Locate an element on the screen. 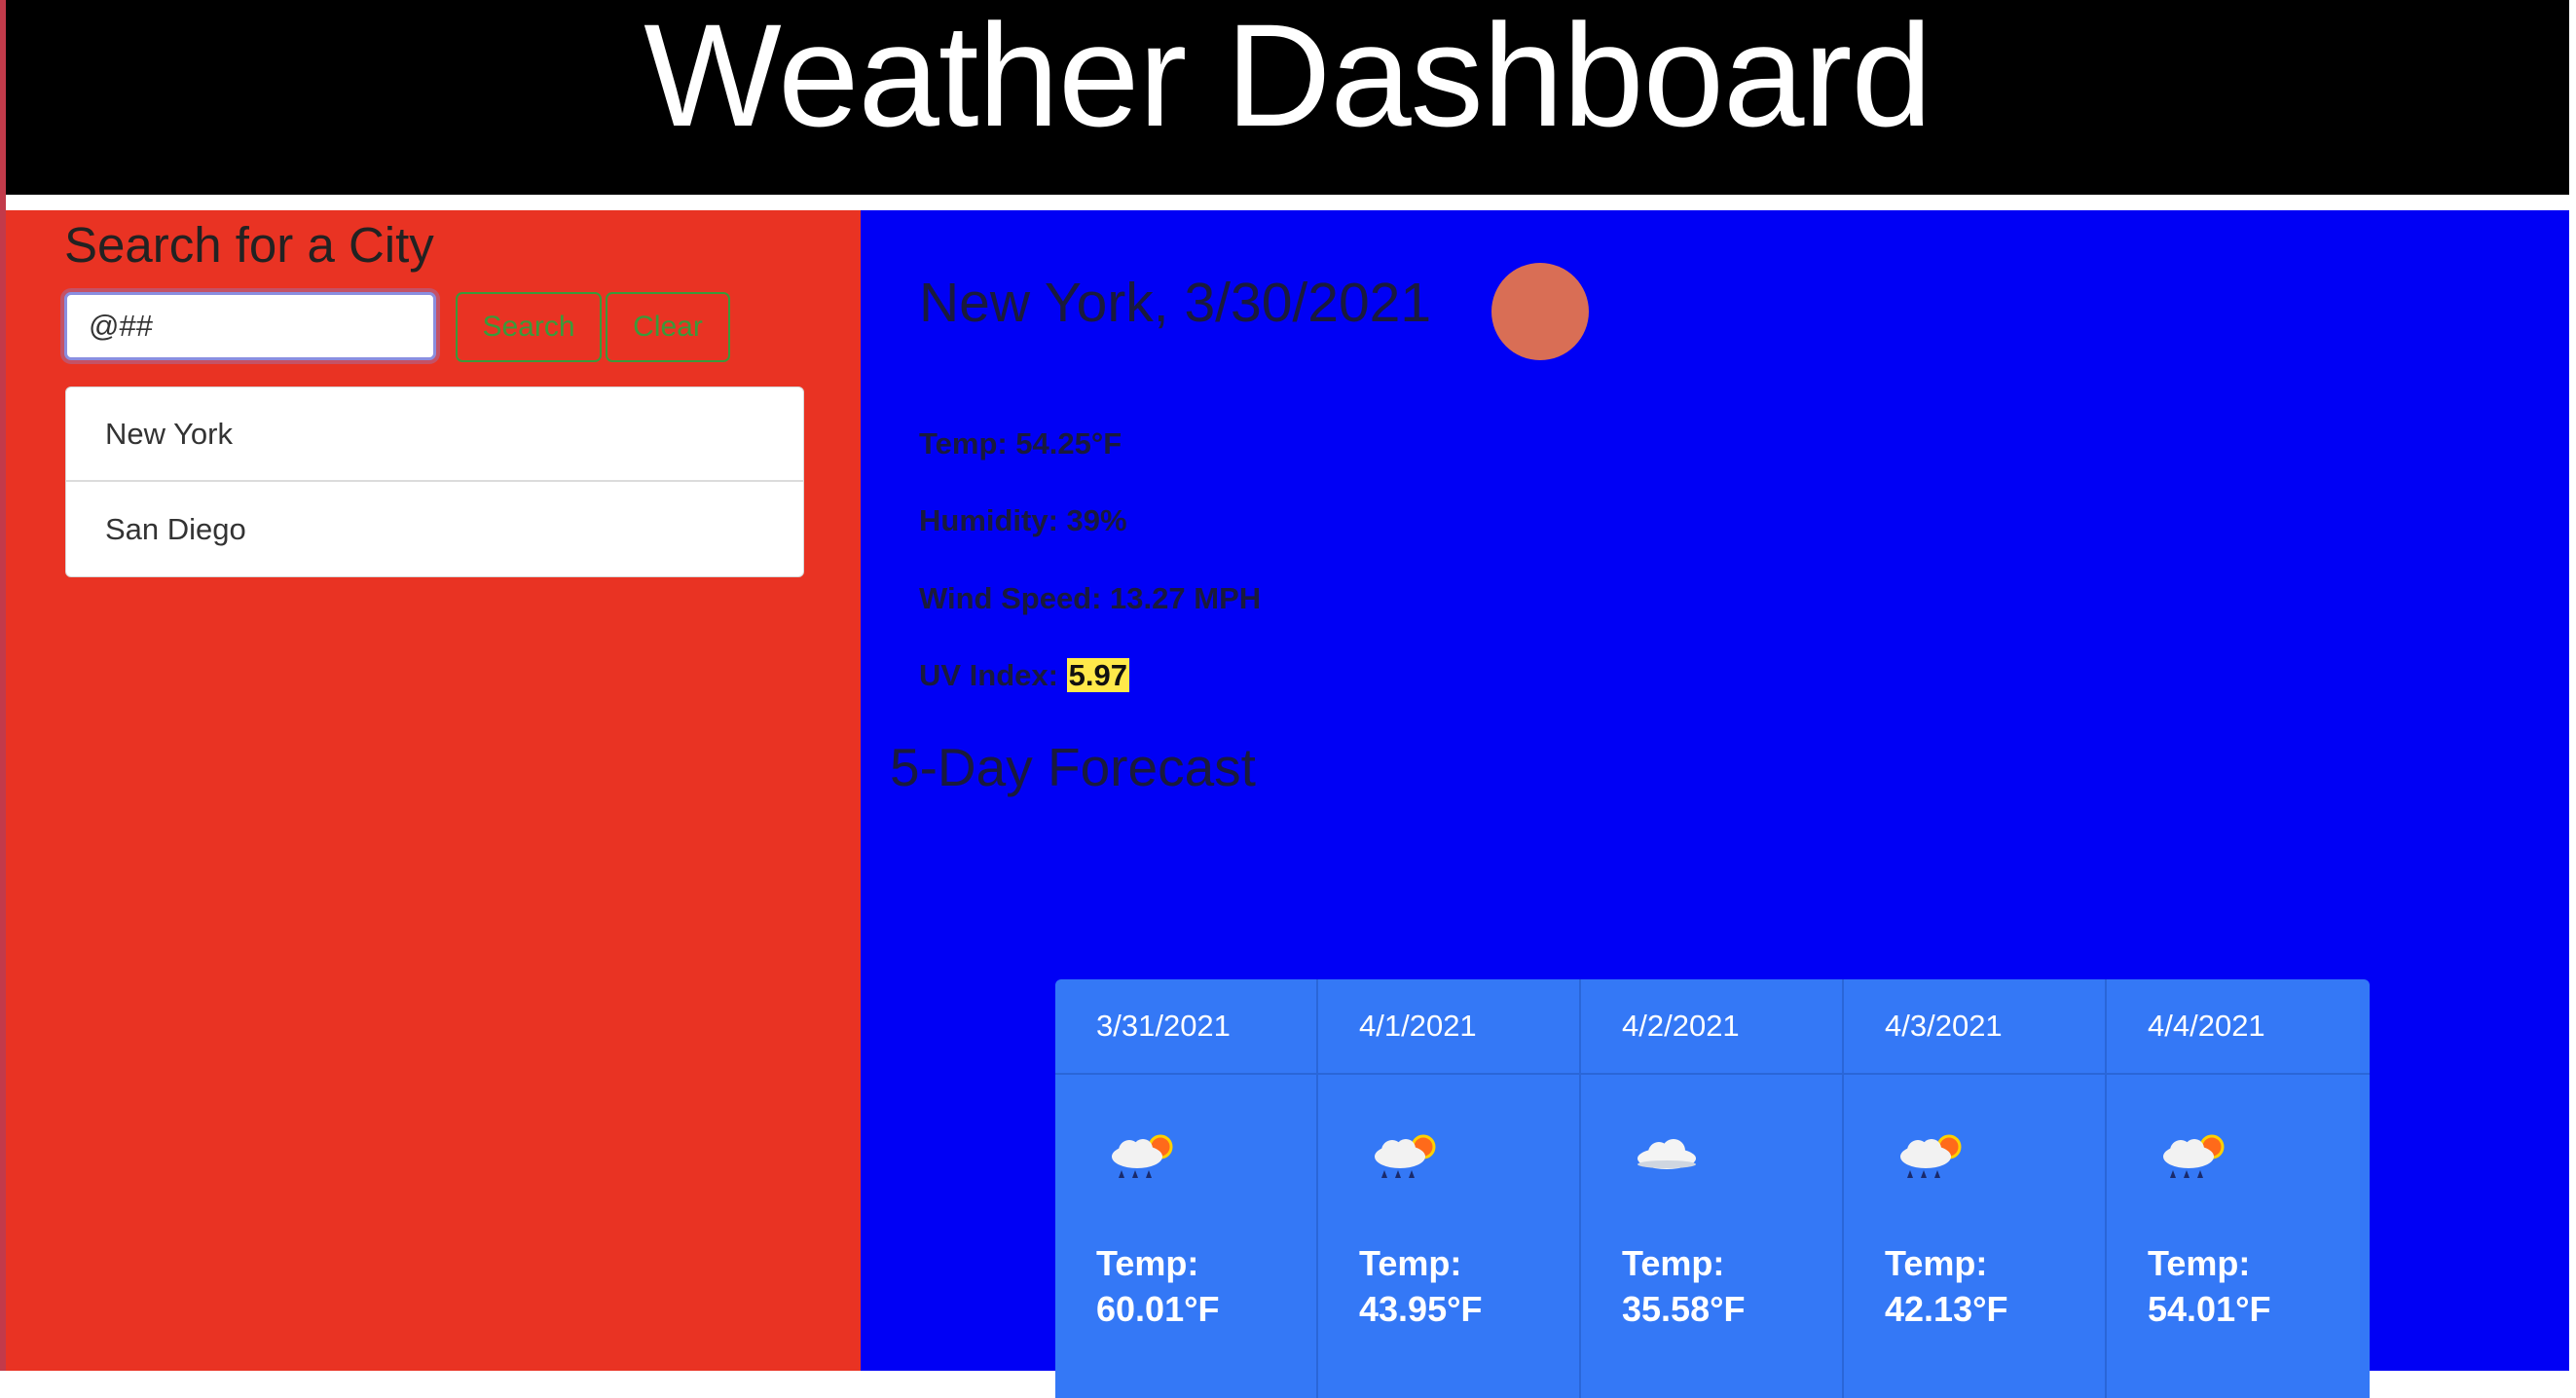 This screenshot has width=2576, height=1398. forecast-temp: Temp: 43.95°F is located at coordinates (1420, 1286).